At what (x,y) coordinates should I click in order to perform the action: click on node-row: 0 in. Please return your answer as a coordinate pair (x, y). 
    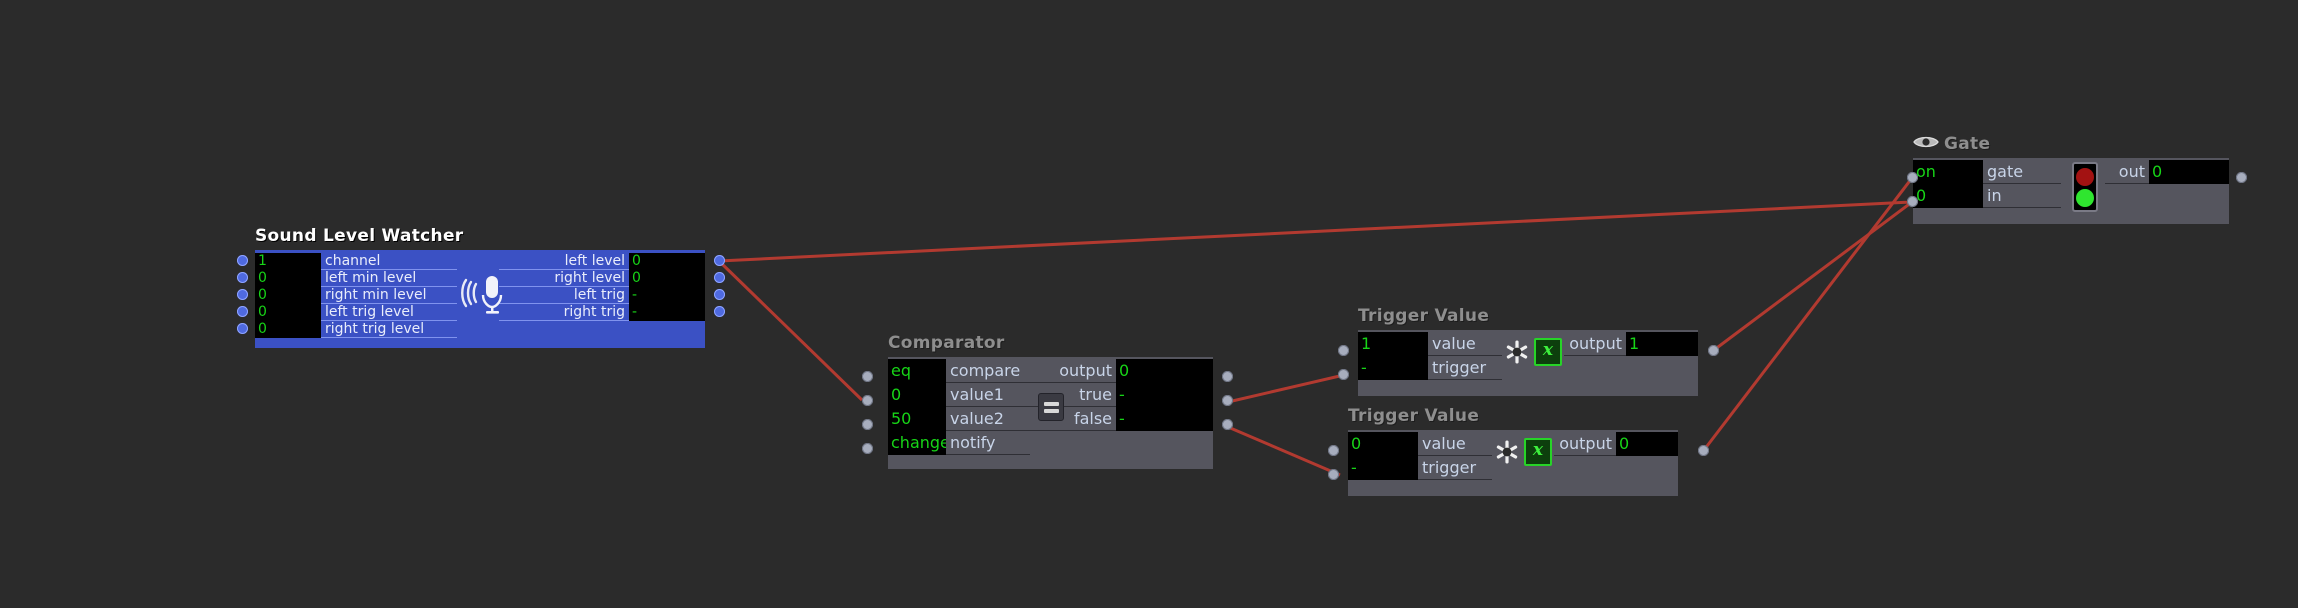
    Looking at the image, I should click on (2071, 196).